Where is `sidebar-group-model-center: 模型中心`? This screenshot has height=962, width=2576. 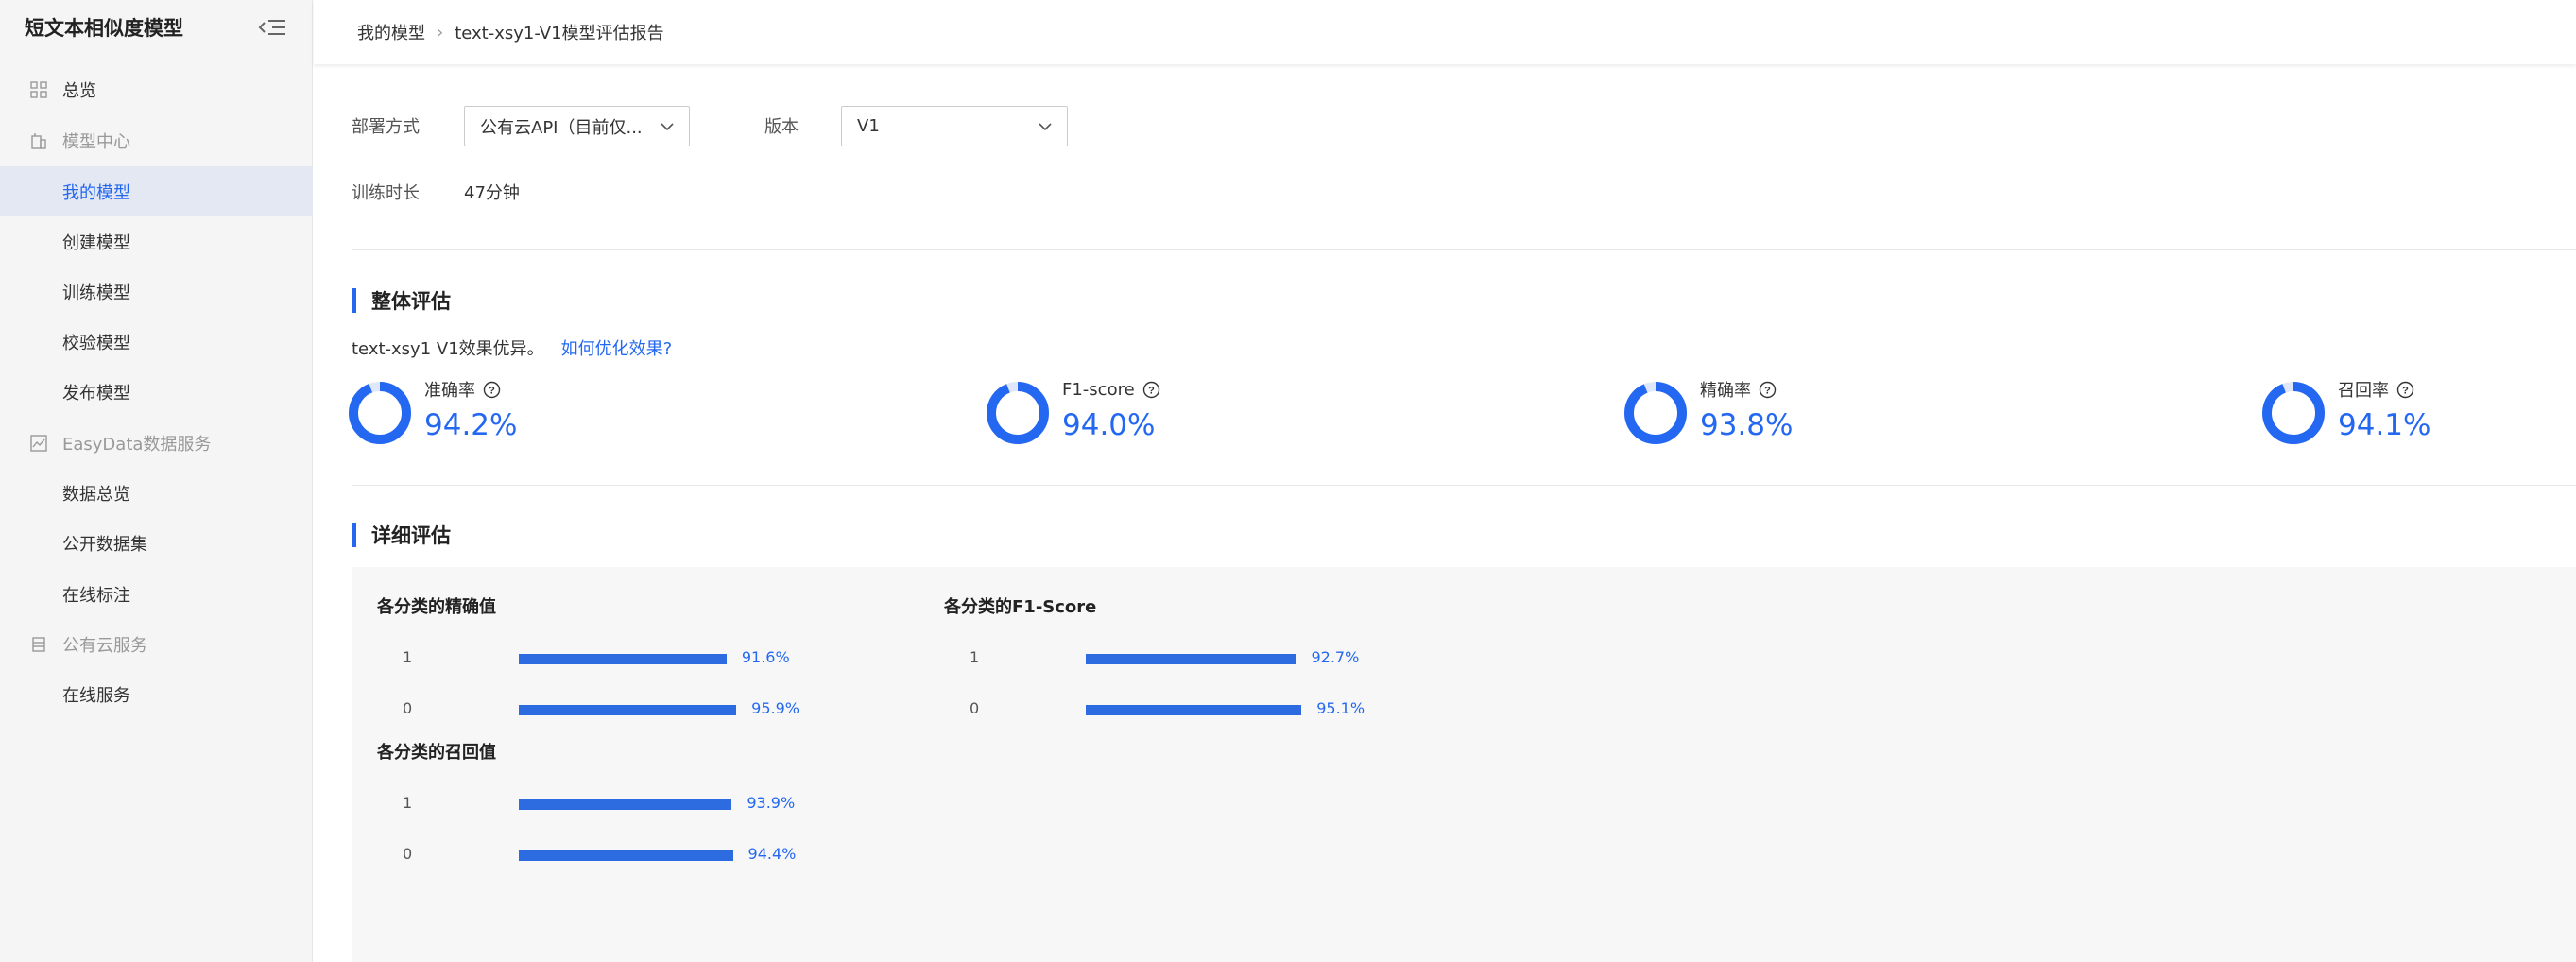
sidebar-group-model-center: 模型中心 is located at coordinates (156, 140).